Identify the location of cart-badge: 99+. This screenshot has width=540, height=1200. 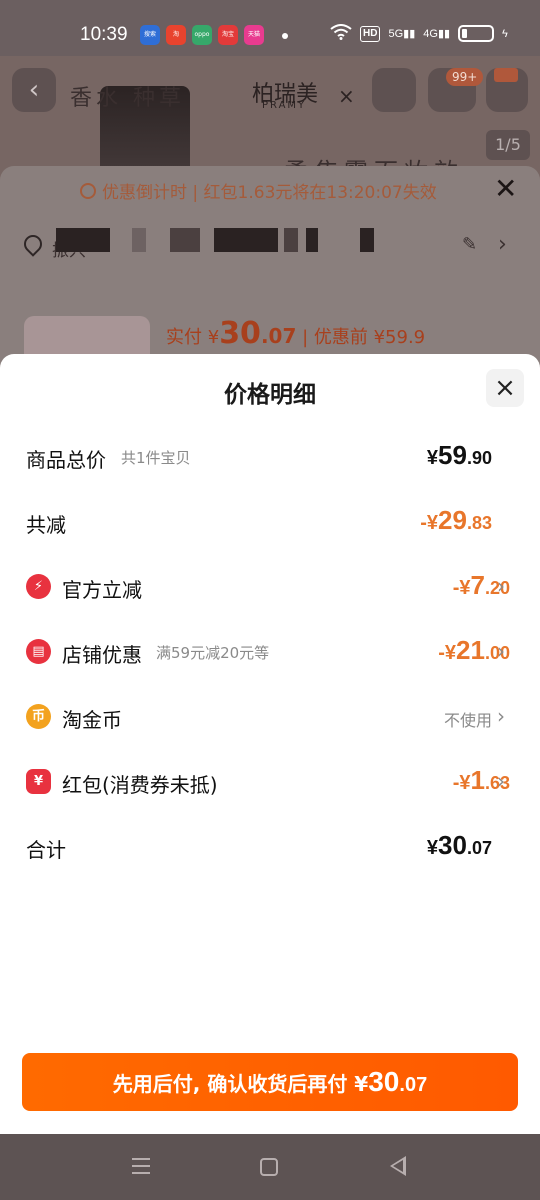
(465, 77).